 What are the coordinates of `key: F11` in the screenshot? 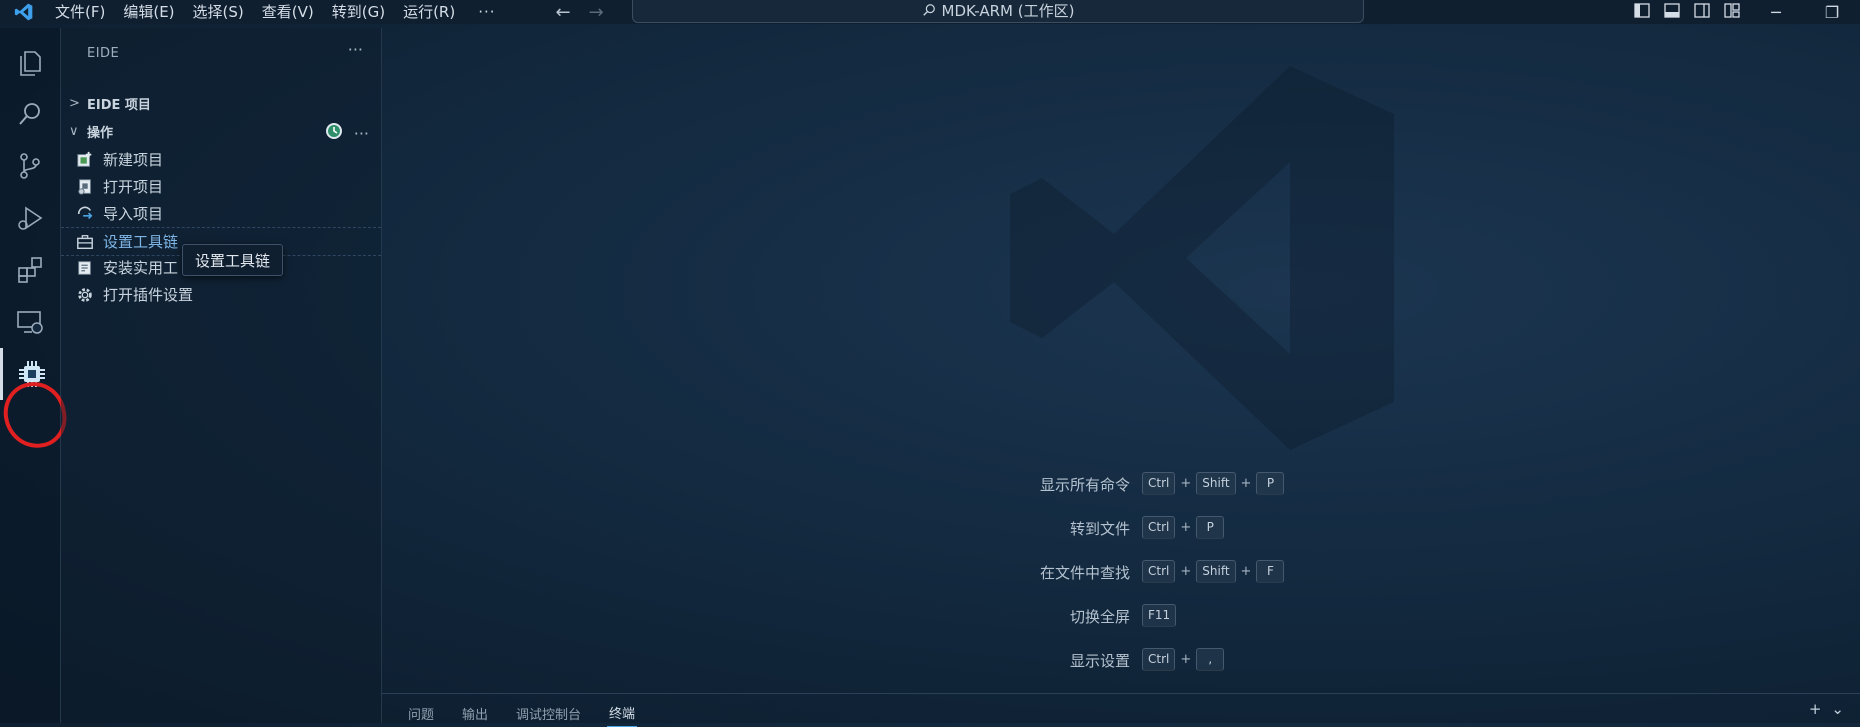 It's located at (1159, 615).